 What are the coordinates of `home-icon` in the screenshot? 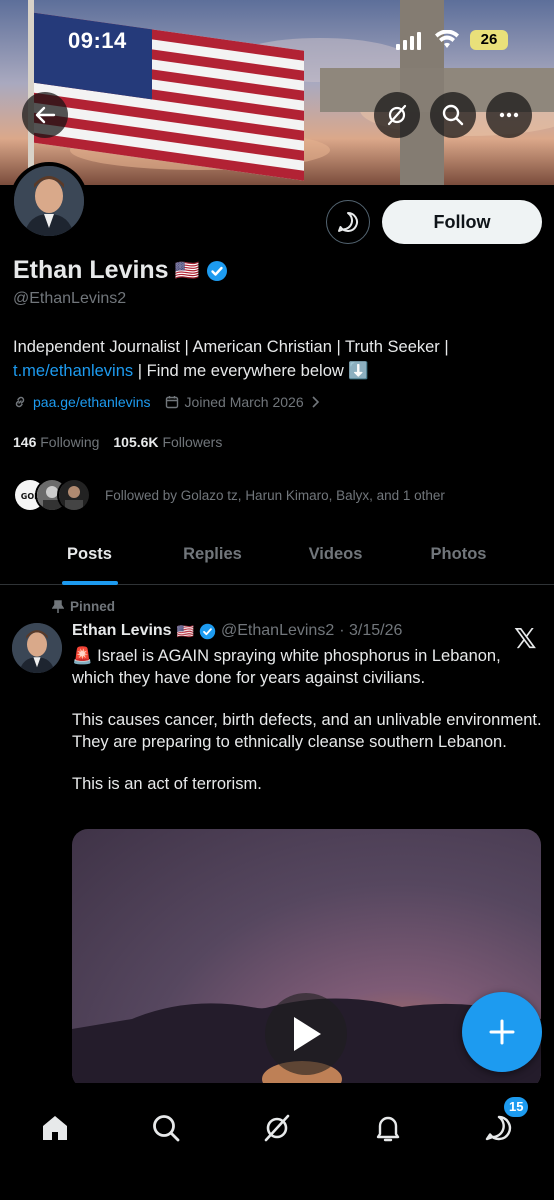 It's located at (55, 1128).